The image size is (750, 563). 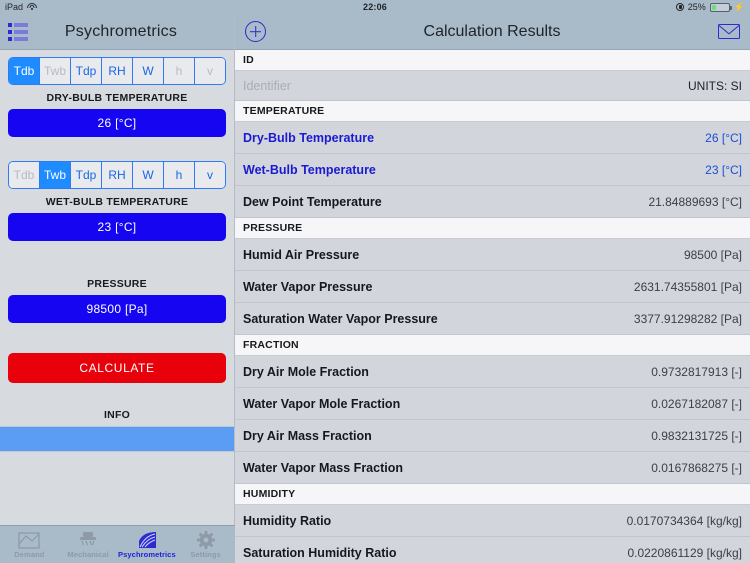 What do you see at coordinates (255, 31) in the screenshot?
I see `plus-circle-icon` at bounding box center [255, 31].